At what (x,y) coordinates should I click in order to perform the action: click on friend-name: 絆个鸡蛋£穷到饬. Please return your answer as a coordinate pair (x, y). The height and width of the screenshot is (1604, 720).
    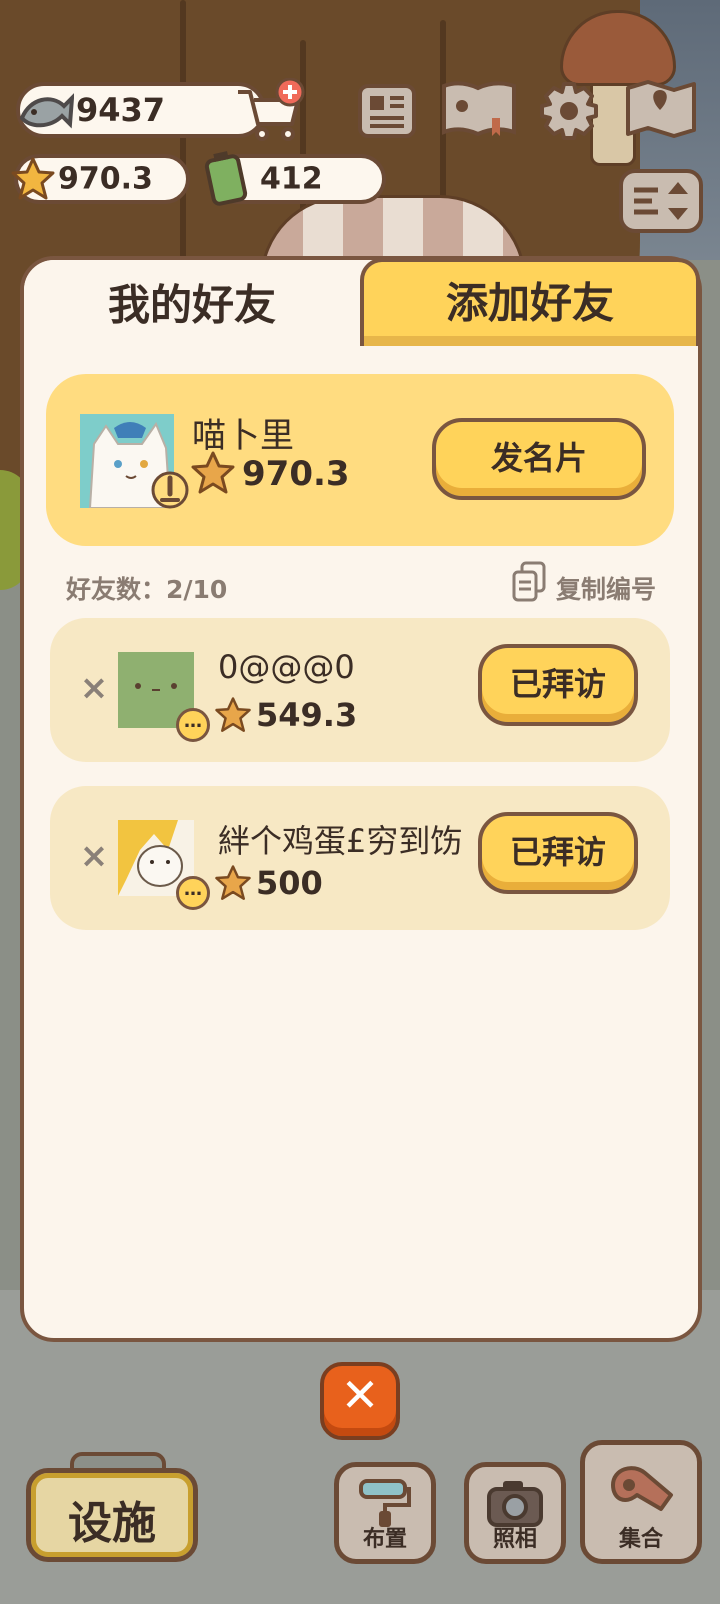
    Looking at the image, I should click on (340, 841).